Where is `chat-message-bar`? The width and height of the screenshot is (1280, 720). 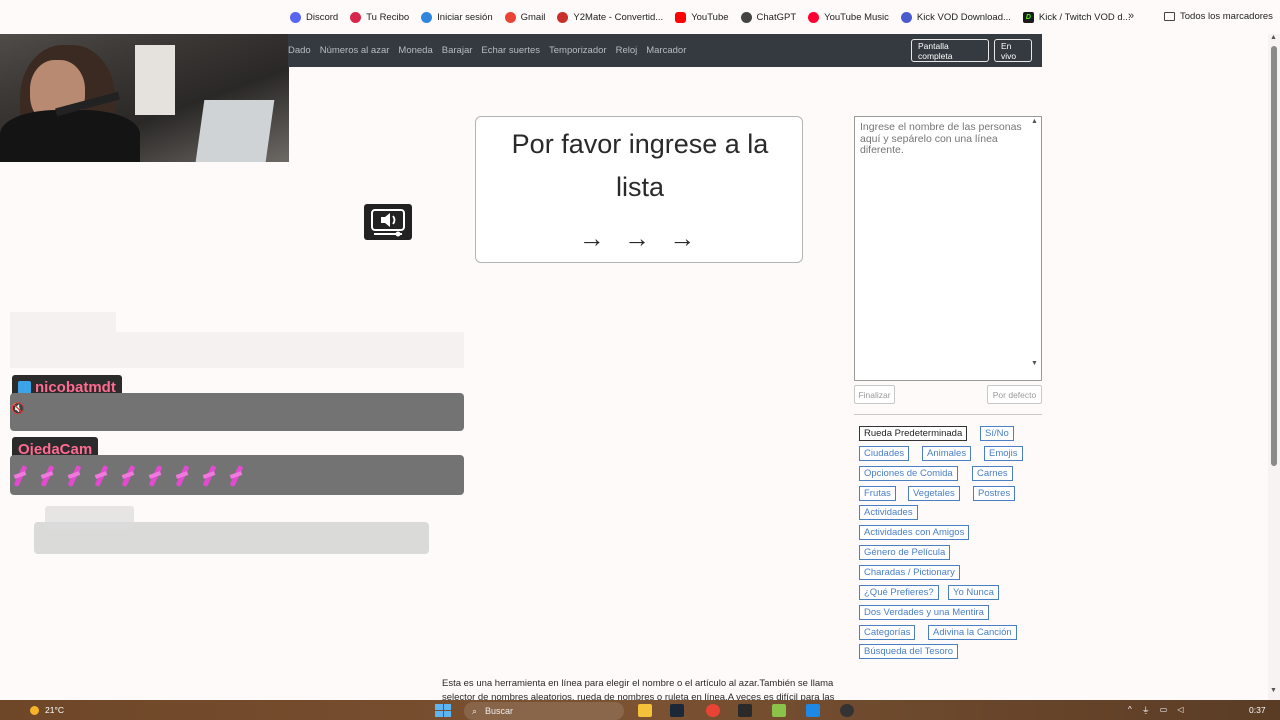
chat-message-bar is located at coordinates (237, 412).